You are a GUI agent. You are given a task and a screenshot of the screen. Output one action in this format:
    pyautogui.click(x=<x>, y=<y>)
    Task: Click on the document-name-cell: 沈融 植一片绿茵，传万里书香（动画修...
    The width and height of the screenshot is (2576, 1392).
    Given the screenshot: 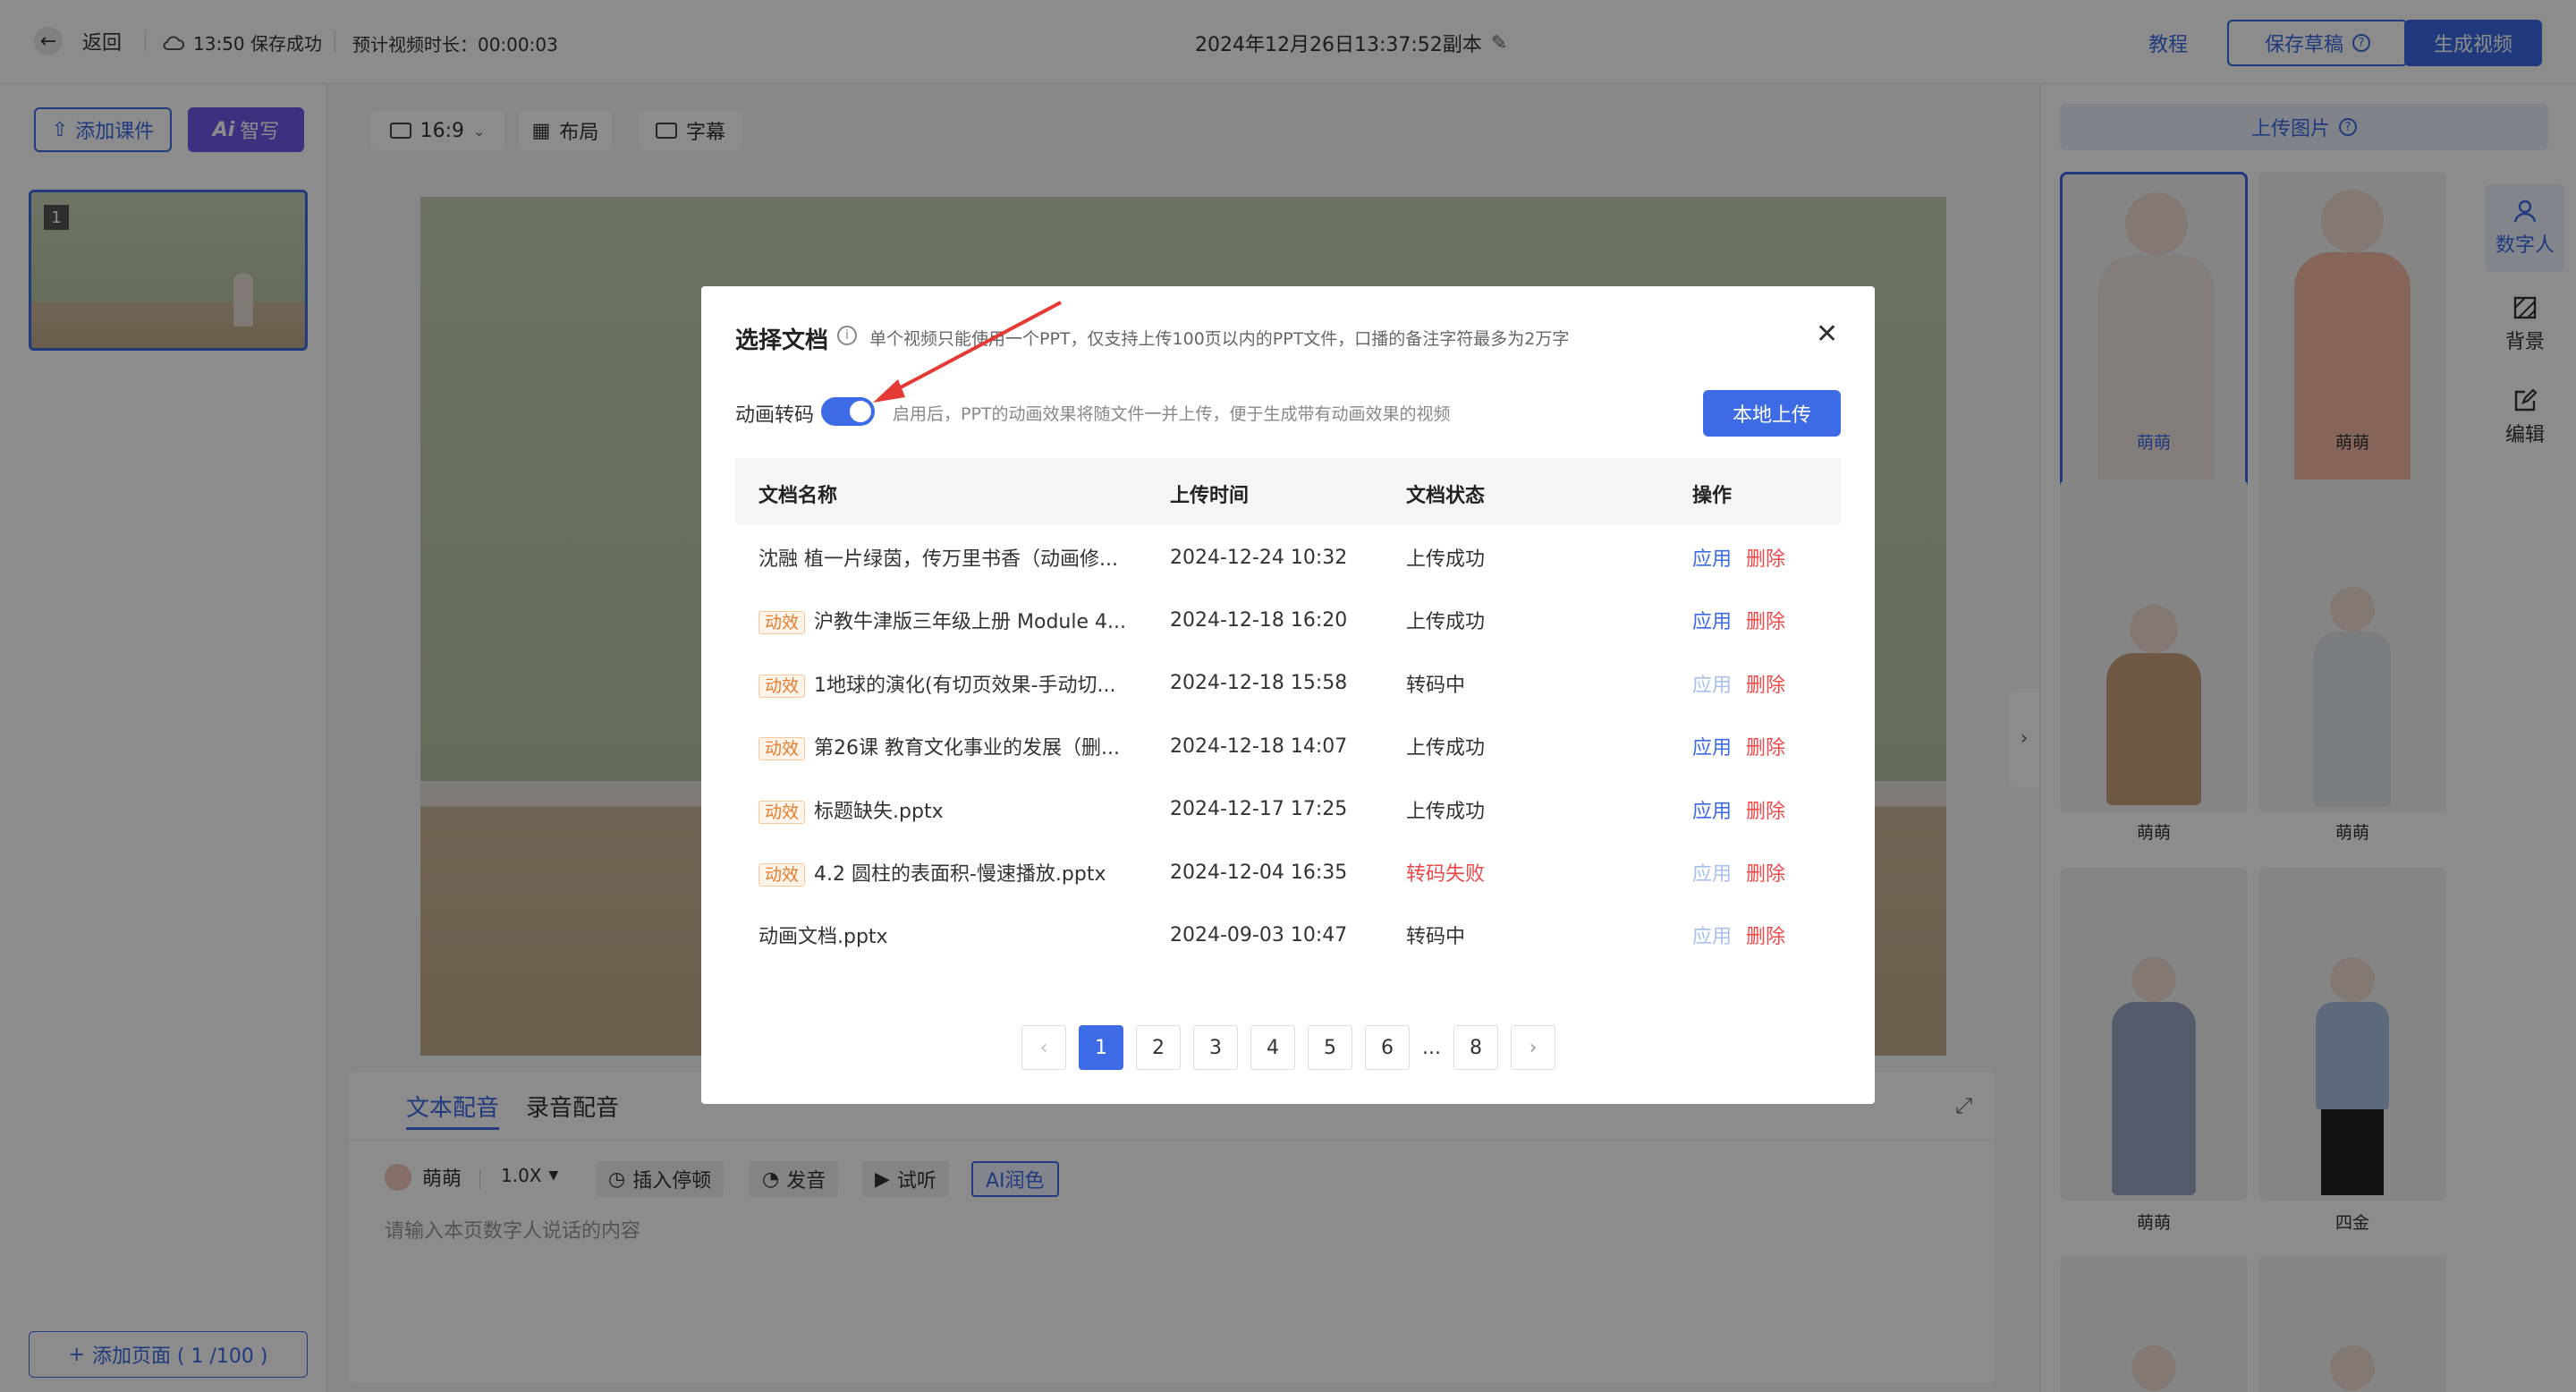 What is the action you would take?
    pyautogui.click(x=946, y=557)
    